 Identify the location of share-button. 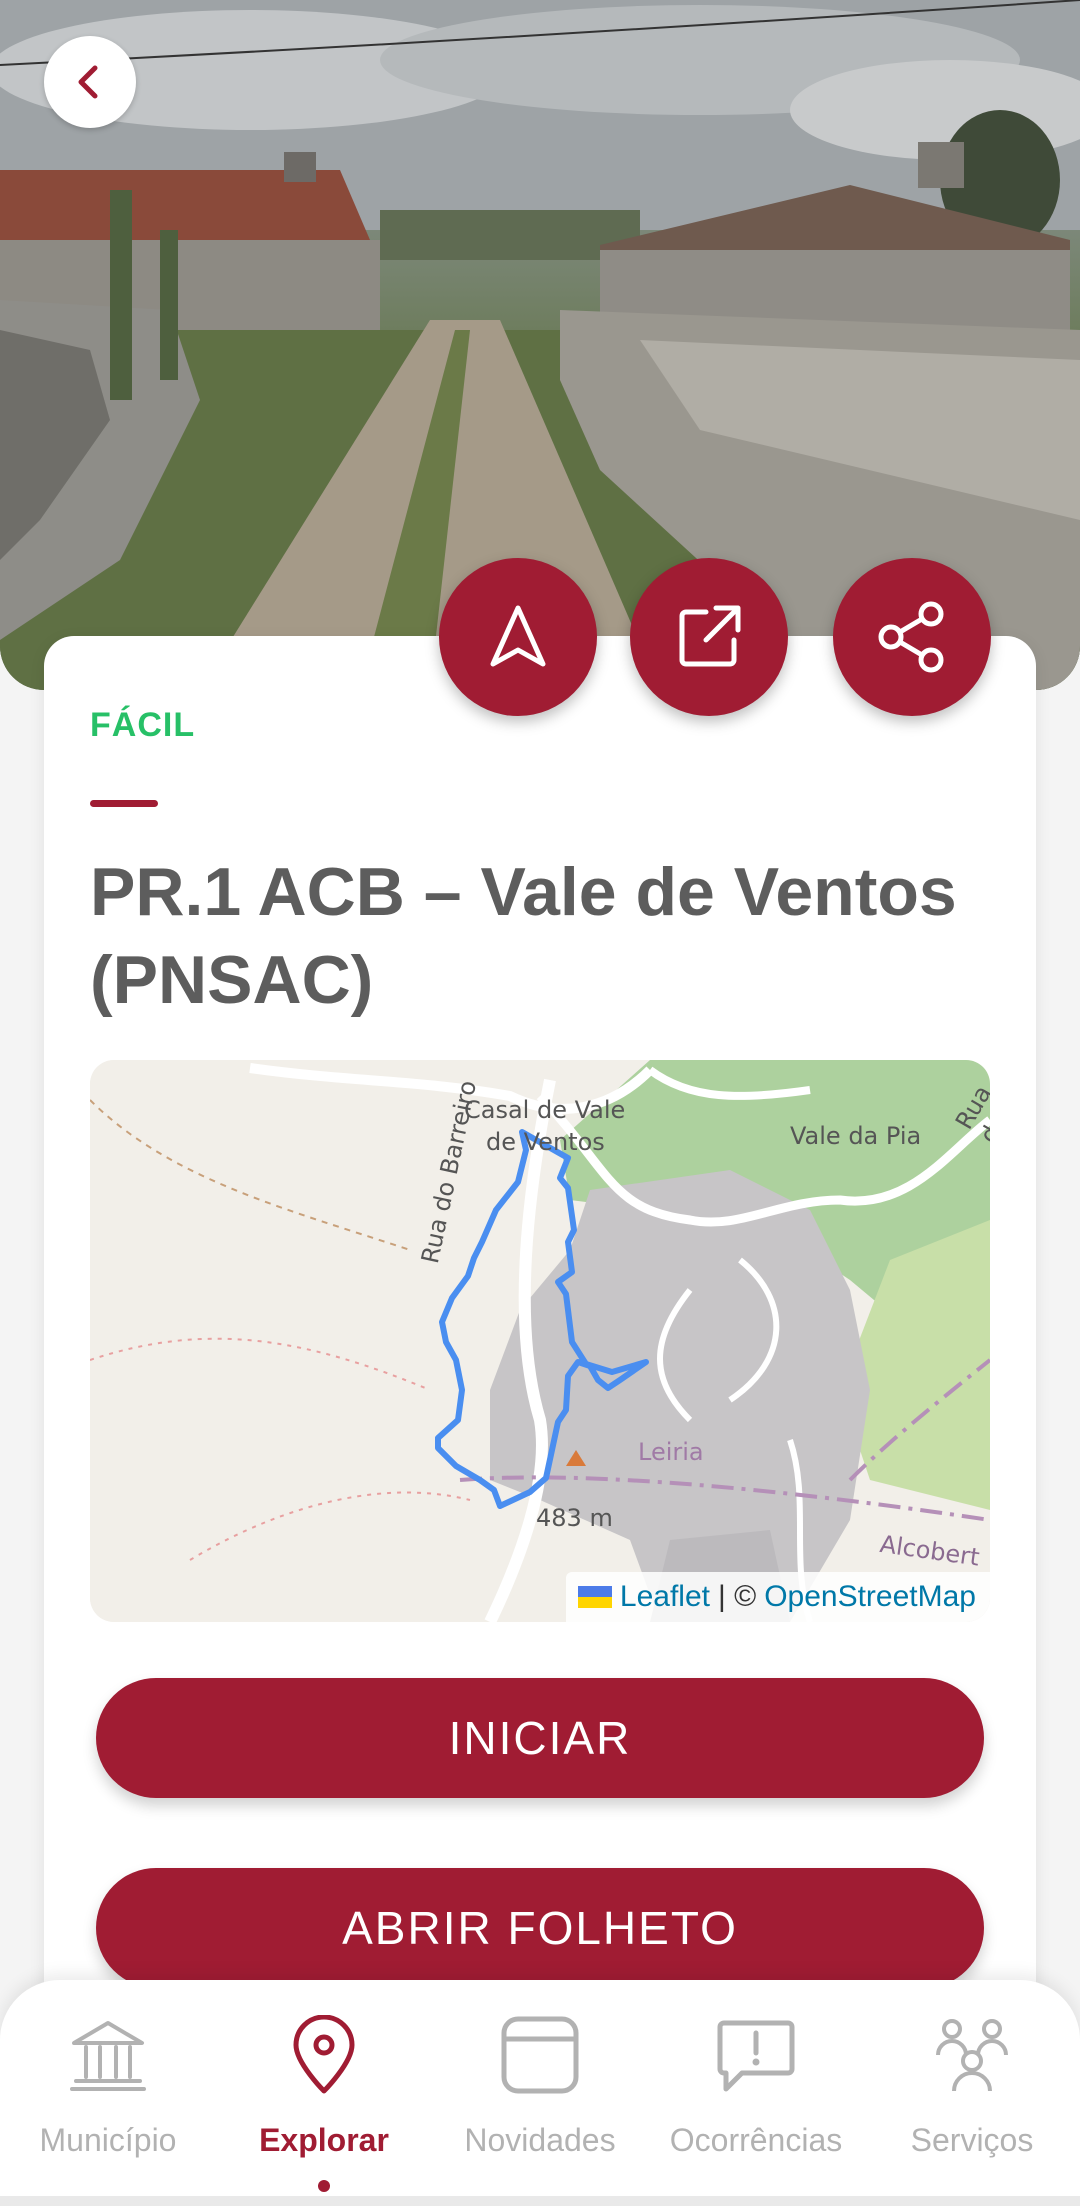
(912, 637).